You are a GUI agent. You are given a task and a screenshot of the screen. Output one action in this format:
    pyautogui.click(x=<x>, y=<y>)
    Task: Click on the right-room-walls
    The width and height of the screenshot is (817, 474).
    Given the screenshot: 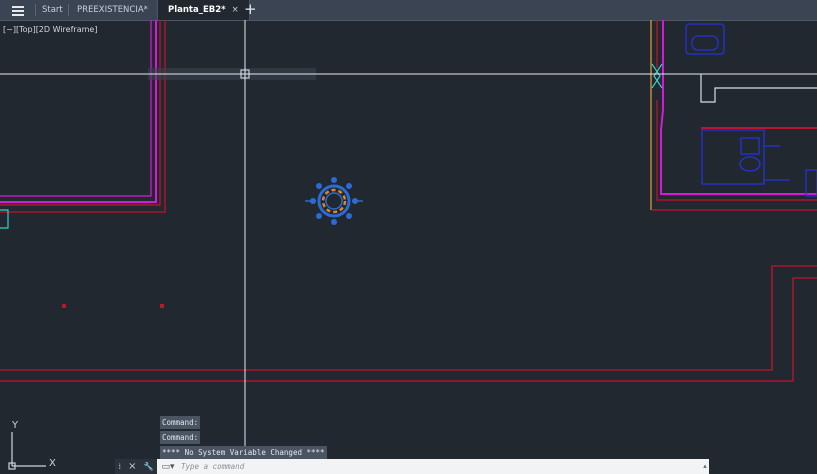 What is the action you would take?
    pyautogui.click(x=733, y=115)
    